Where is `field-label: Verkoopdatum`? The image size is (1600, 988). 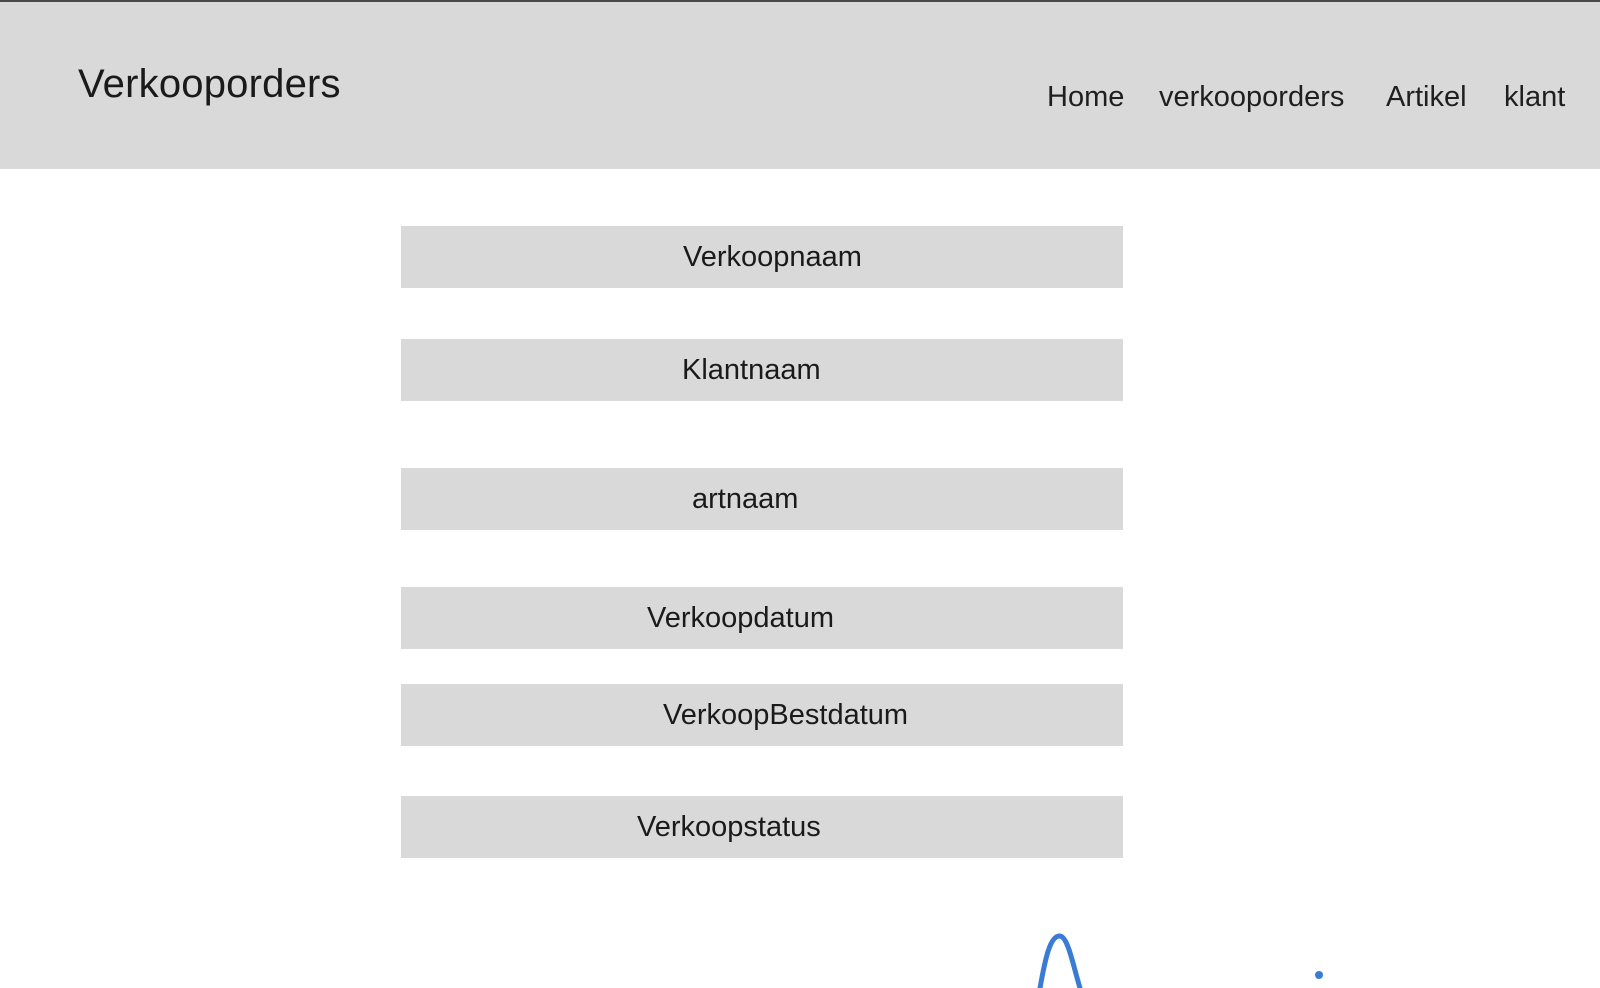 field-label: Verkoopdatum is located at coordinates (741, 618).